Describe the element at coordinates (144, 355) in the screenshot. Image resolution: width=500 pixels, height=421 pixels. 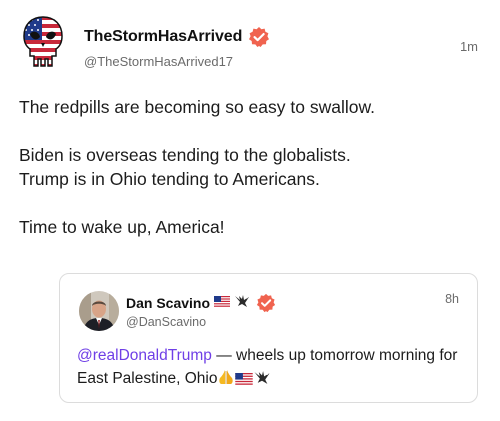
I see `mention-link: @realDonaldTrump` at that location.